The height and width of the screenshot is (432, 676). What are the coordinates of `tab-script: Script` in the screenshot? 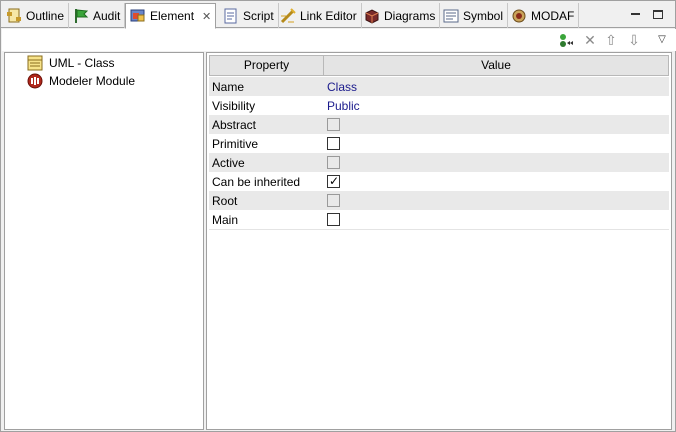 It's located at (249, 15).